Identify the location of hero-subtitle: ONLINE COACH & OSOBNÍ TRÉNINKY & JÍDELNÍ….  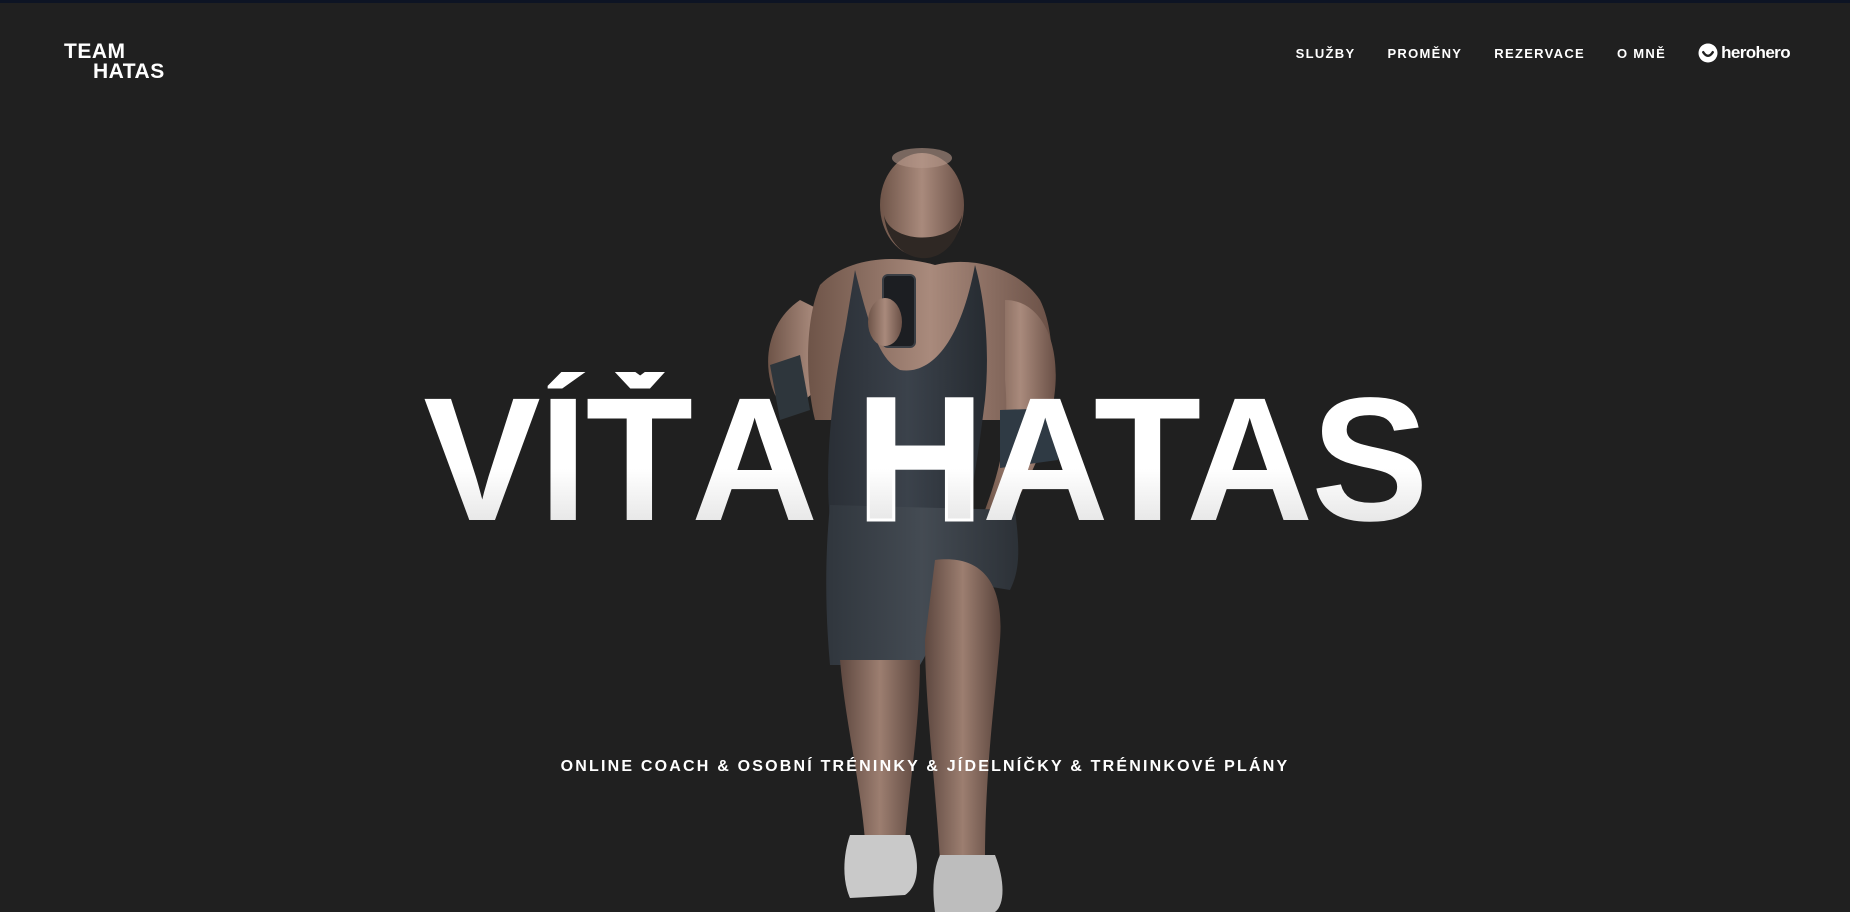
(925, 766).